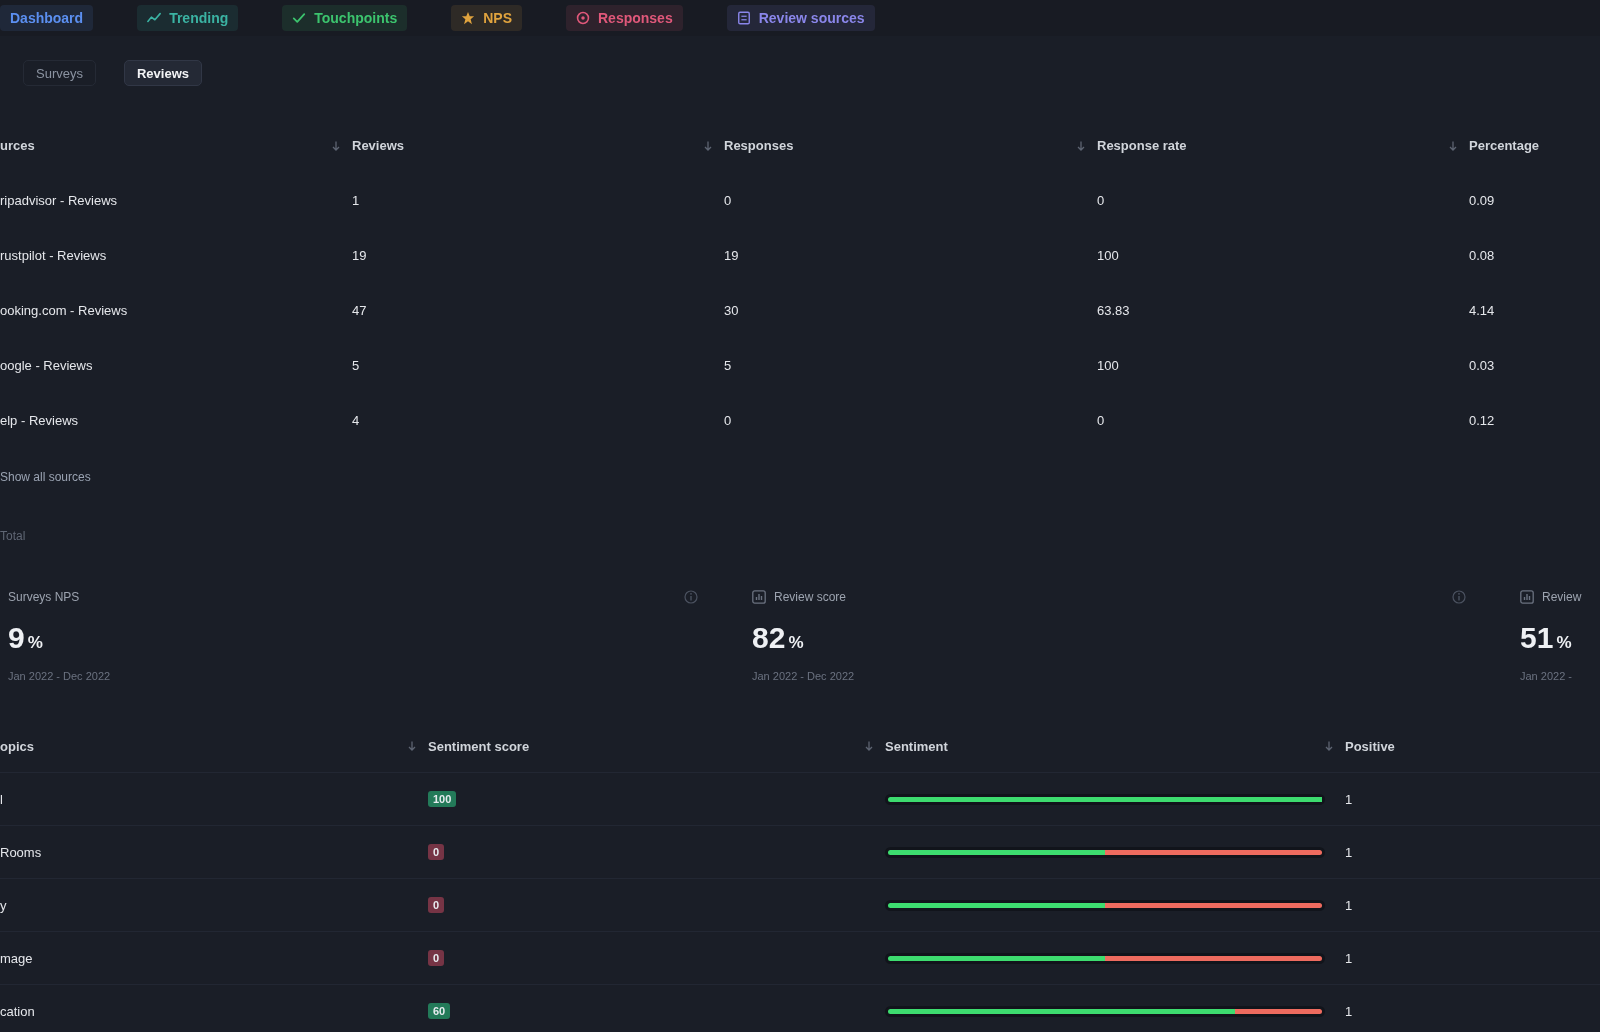  What do you see at coordinates (162, 73) in the screenshot?
I see `sub-tab: Reviews` at bounding box center [162, 73].